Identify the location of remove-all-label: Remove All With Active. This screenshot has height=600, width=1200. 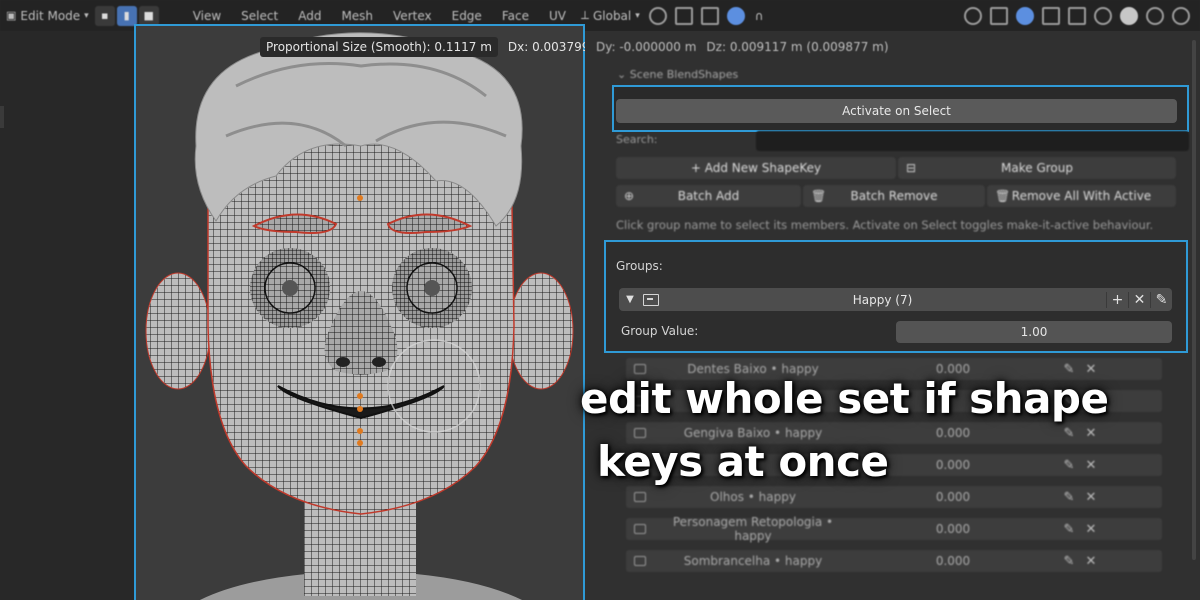
(1081, 196).